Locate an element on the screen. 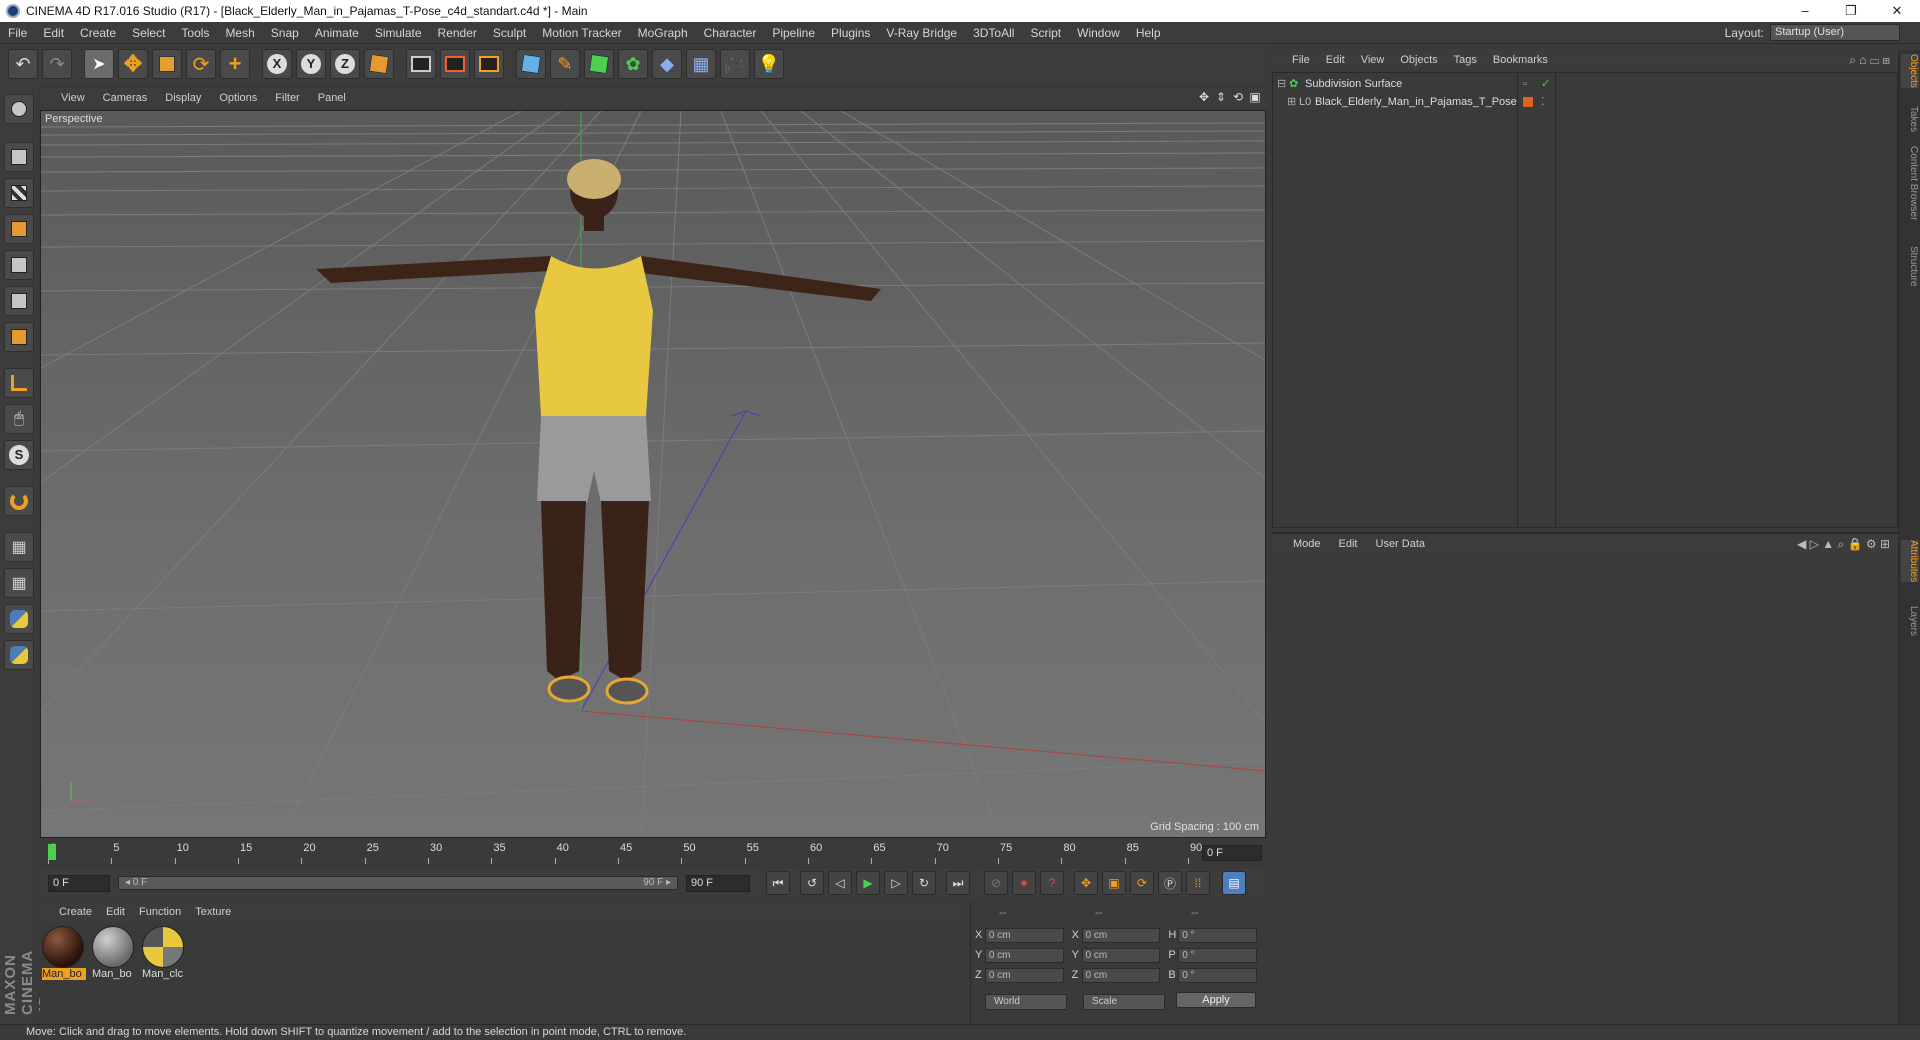  attributes-menu-user-data: User Data is located at coordinates (1401, 544).